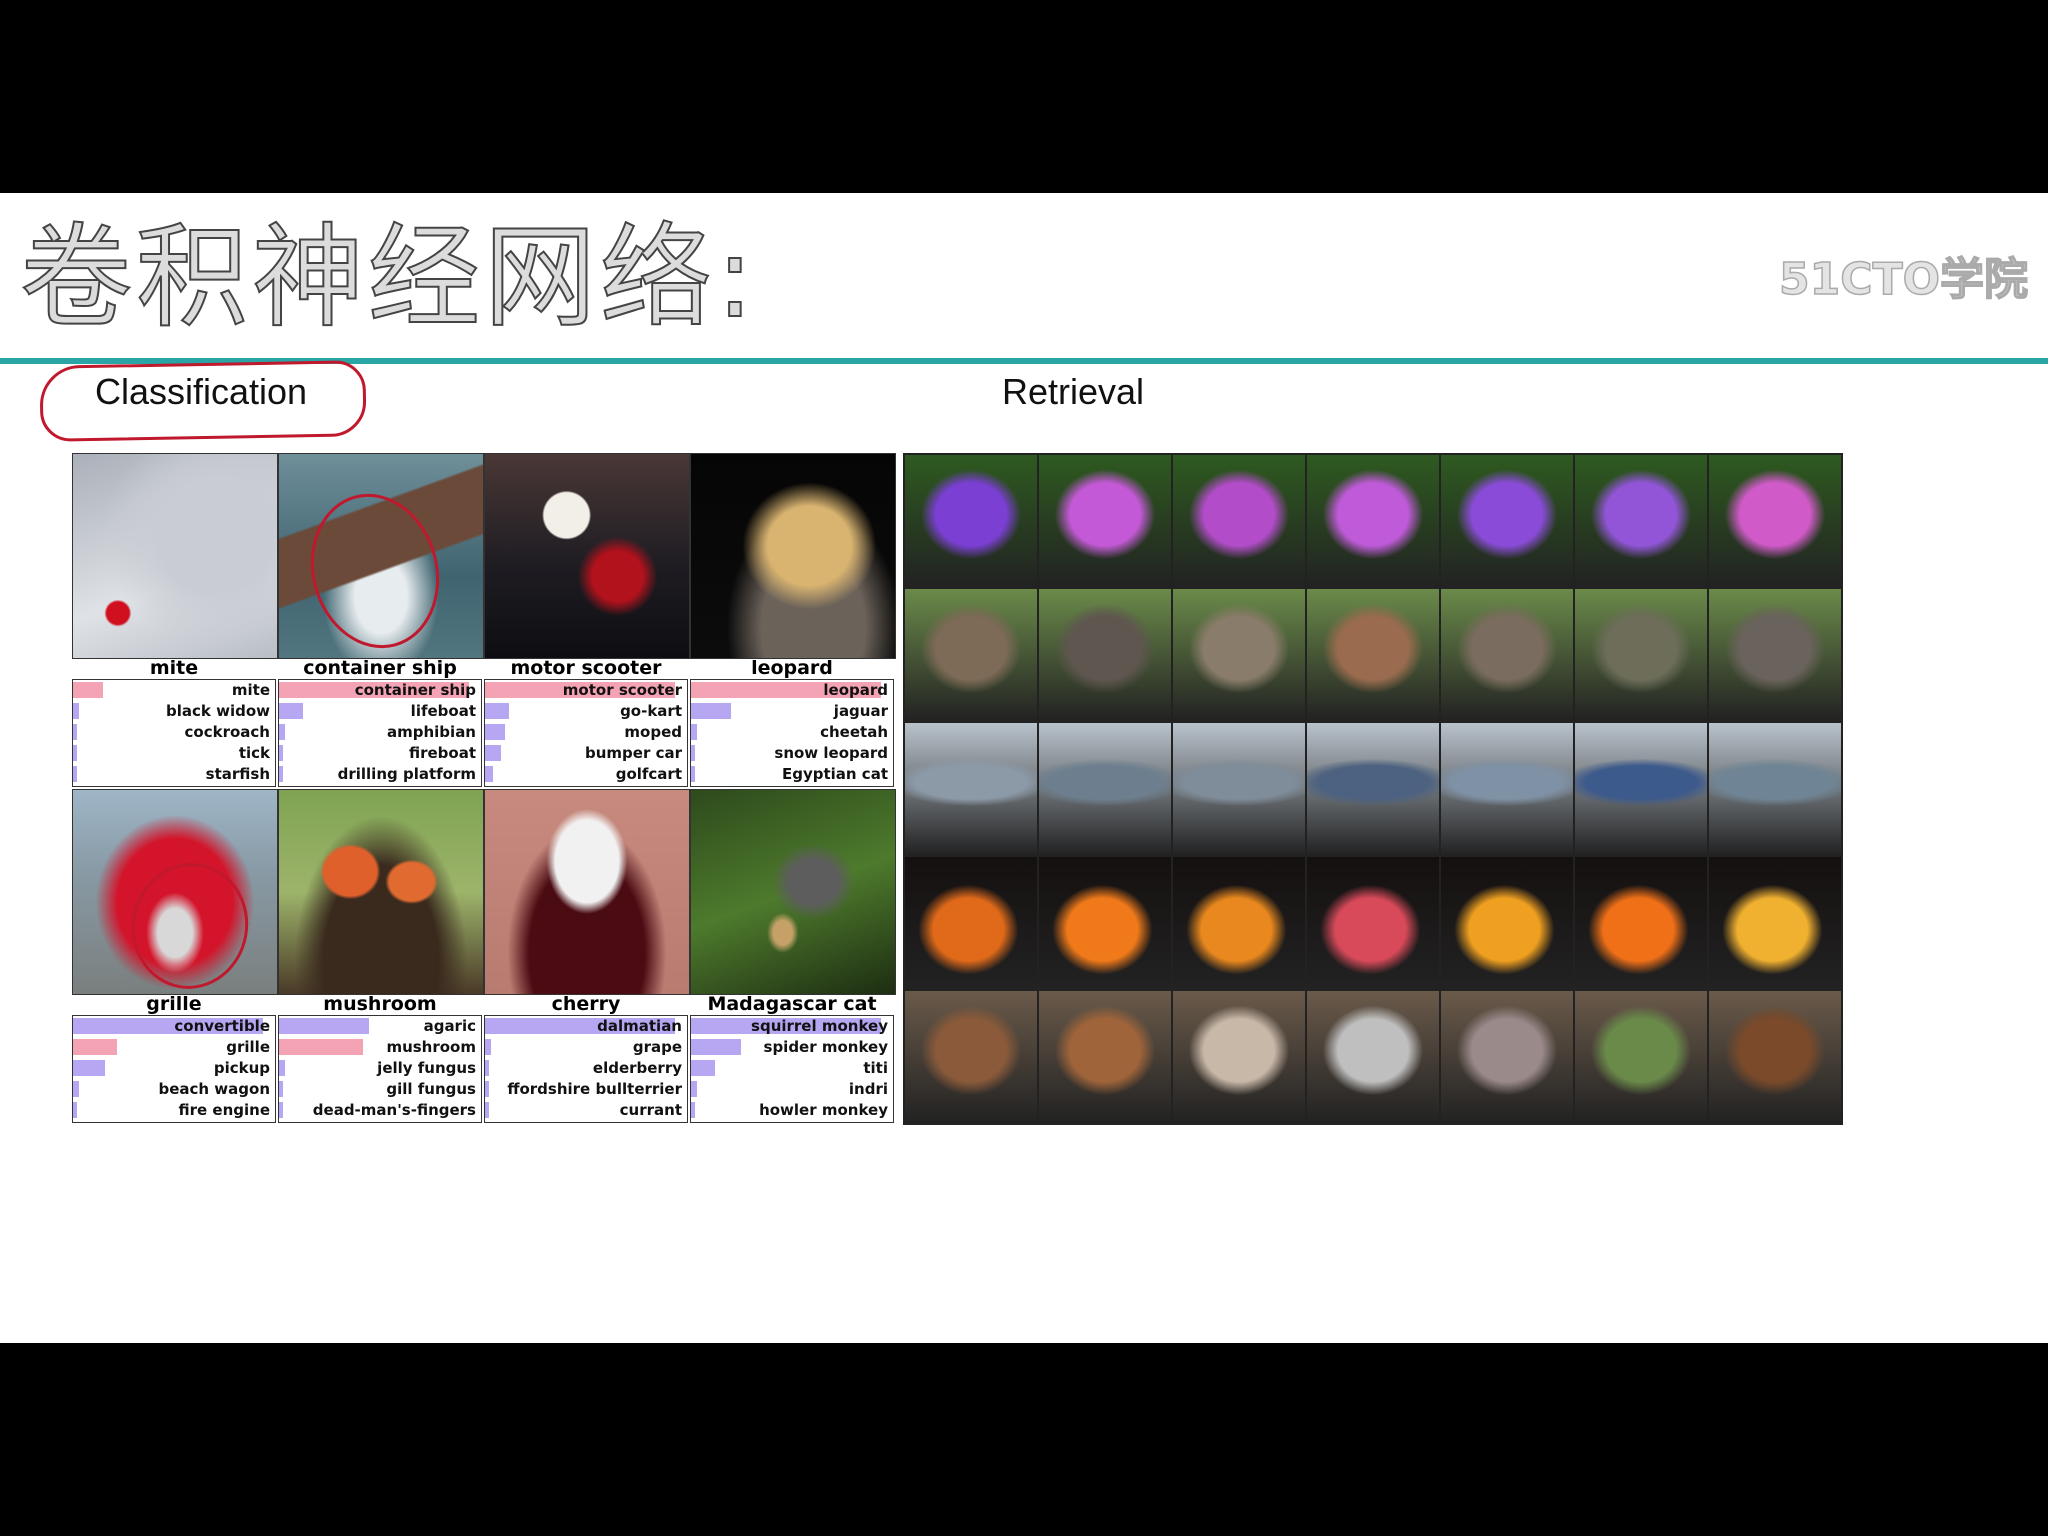  I want to click on prediction-label: titi, so click(875, 1068).